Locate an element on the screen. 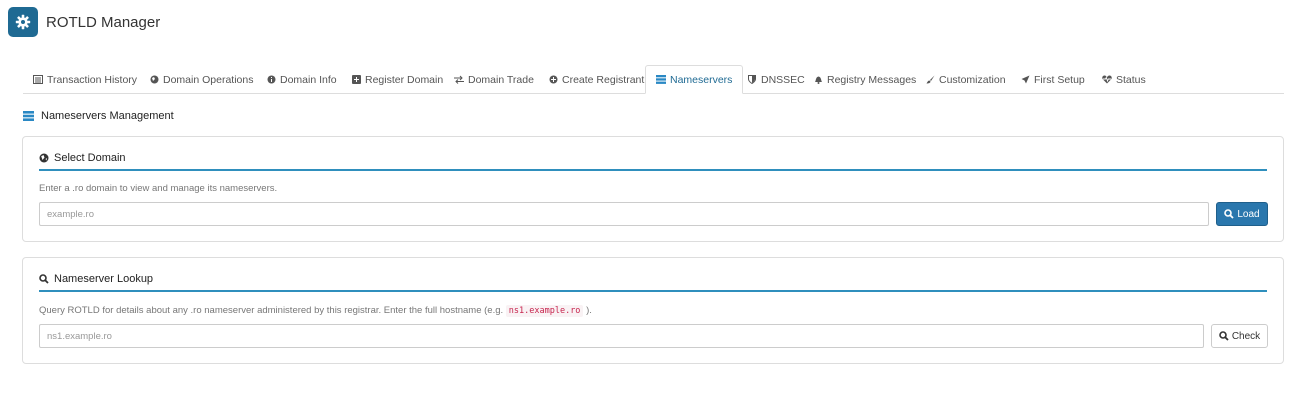 This screenshot has width=1300, height=408. tab-label: Nameservers is located at coordinates (701, 79).